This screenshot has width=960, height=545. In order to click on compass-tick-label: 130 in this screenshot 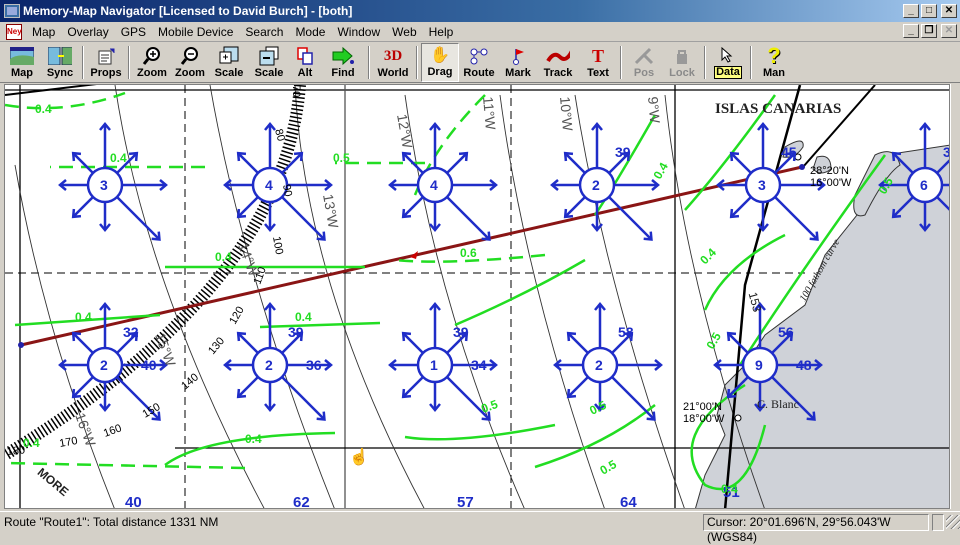, I will do `click(216, 346)`.